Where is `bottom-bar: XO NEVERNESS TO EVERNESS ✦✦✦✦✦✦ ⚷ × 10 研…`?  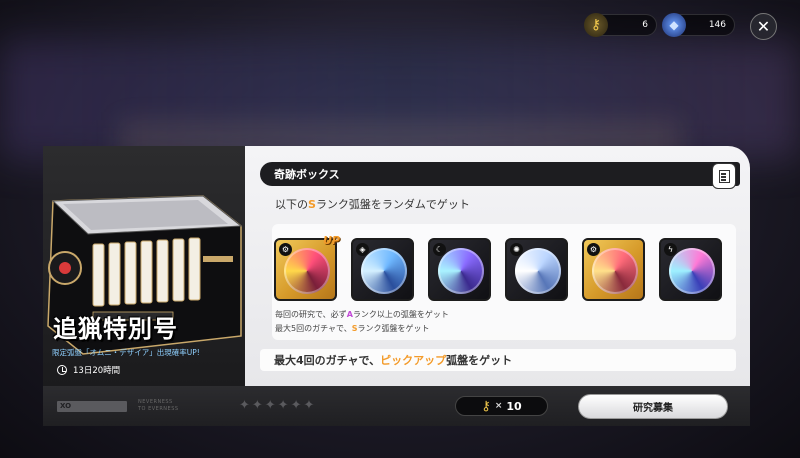 bottom-bar: XO NEVERNESS TO EVERNESS ✦✦✦✦✦✦ ⚷ × 10 研… is located at coordinates (396, 406).